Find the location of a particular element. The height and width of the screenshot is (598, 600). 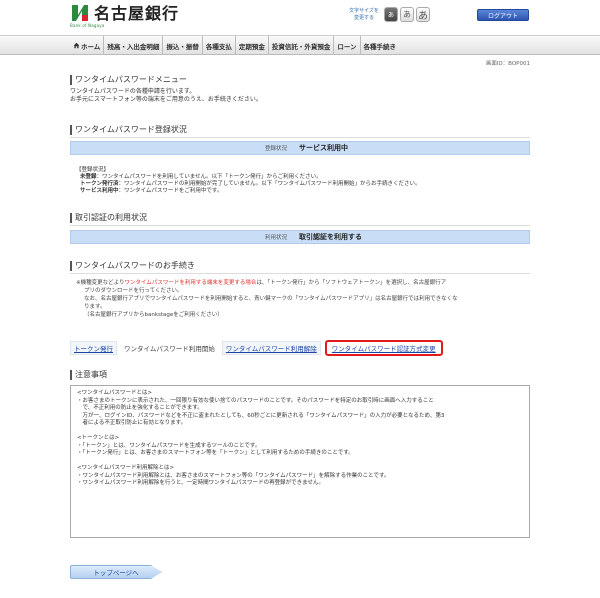

home-icon is located at coordinates (76, 45).